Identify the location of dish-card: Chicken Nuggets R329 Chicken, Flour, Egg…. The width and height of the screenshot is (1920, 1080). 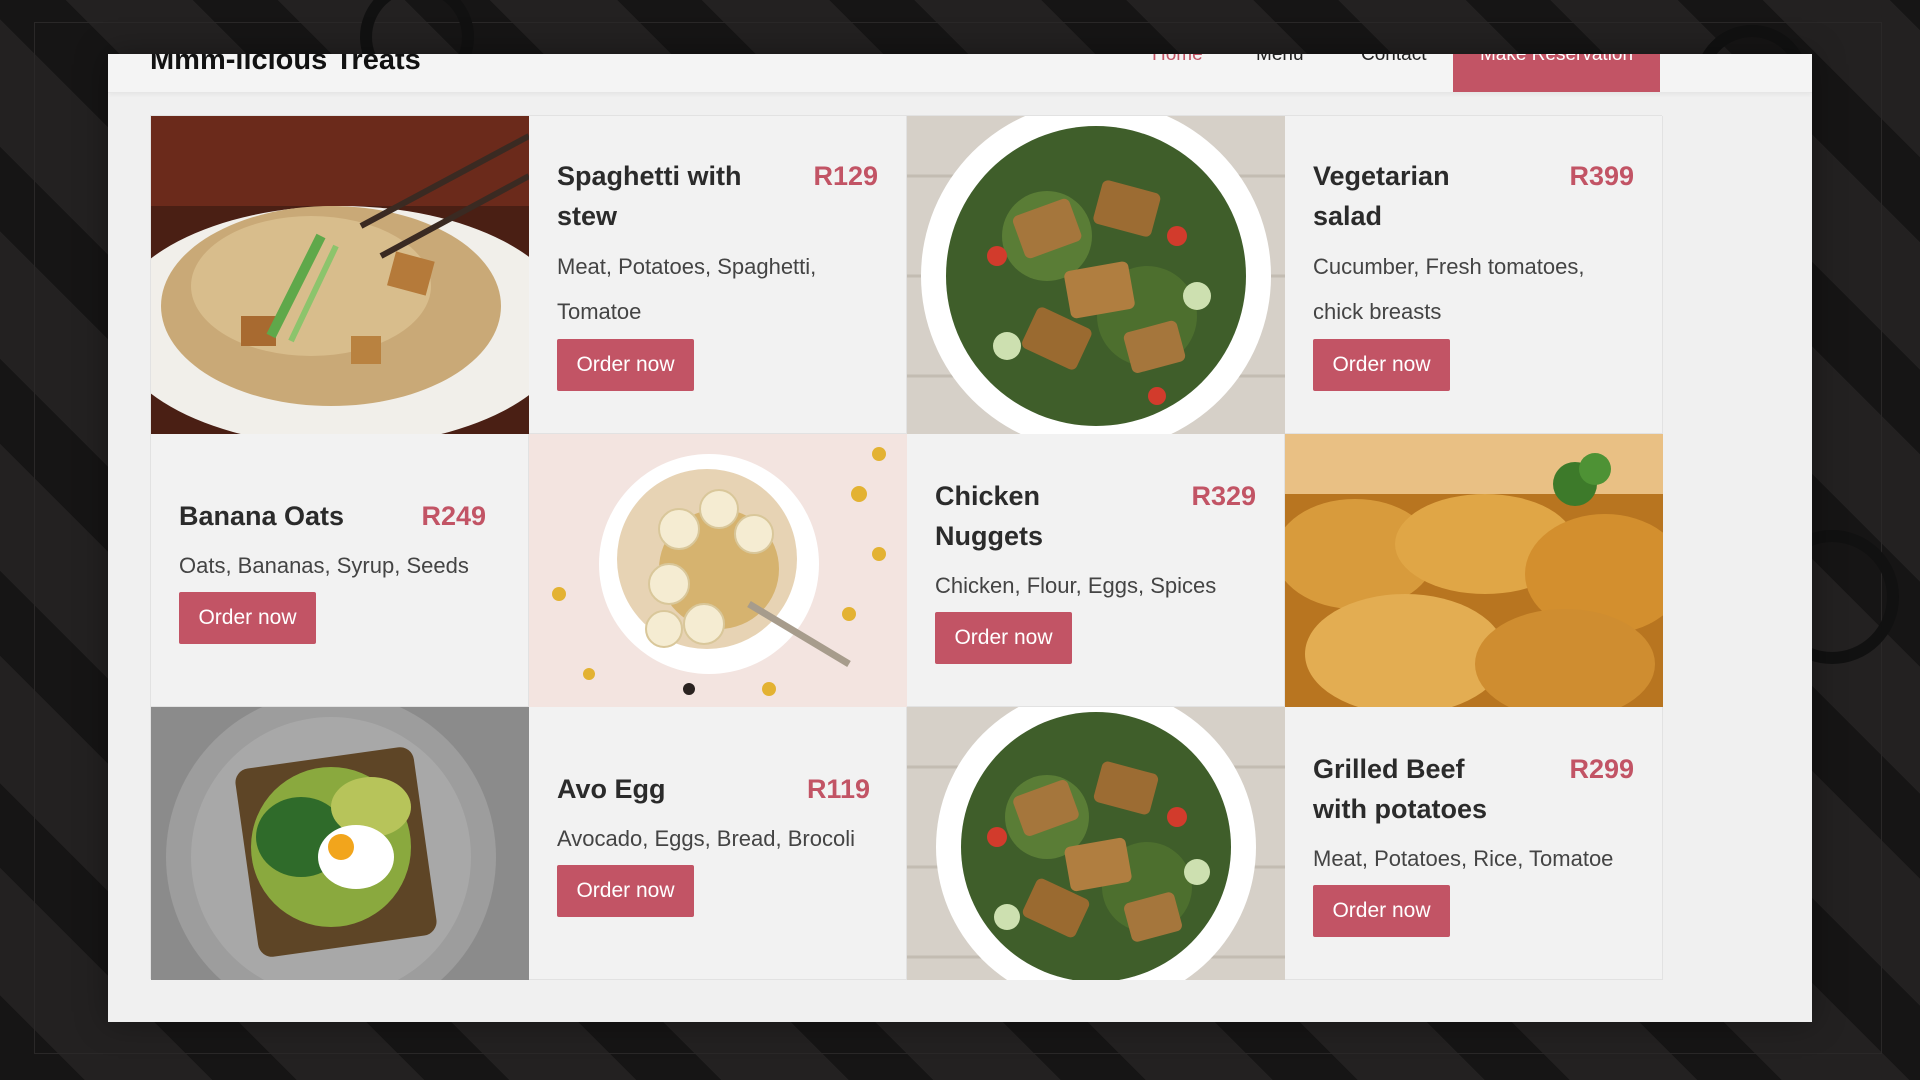
(1096, 570).